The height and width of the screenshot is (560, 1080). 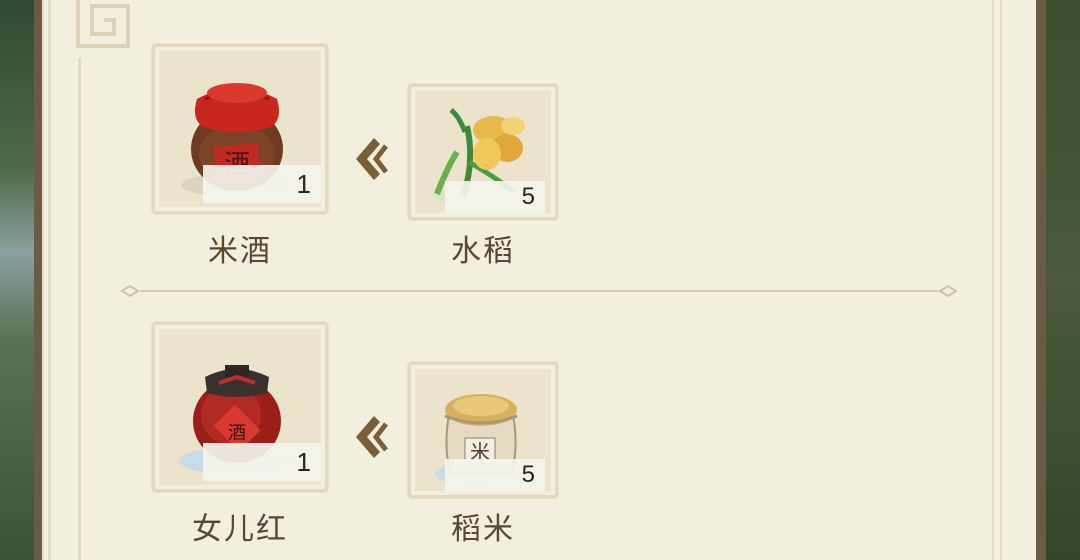 What do you see at coordinates (483, 251) in the screenshot?
I see `input-item-name: 水稻` at bounding box center [483, 251].